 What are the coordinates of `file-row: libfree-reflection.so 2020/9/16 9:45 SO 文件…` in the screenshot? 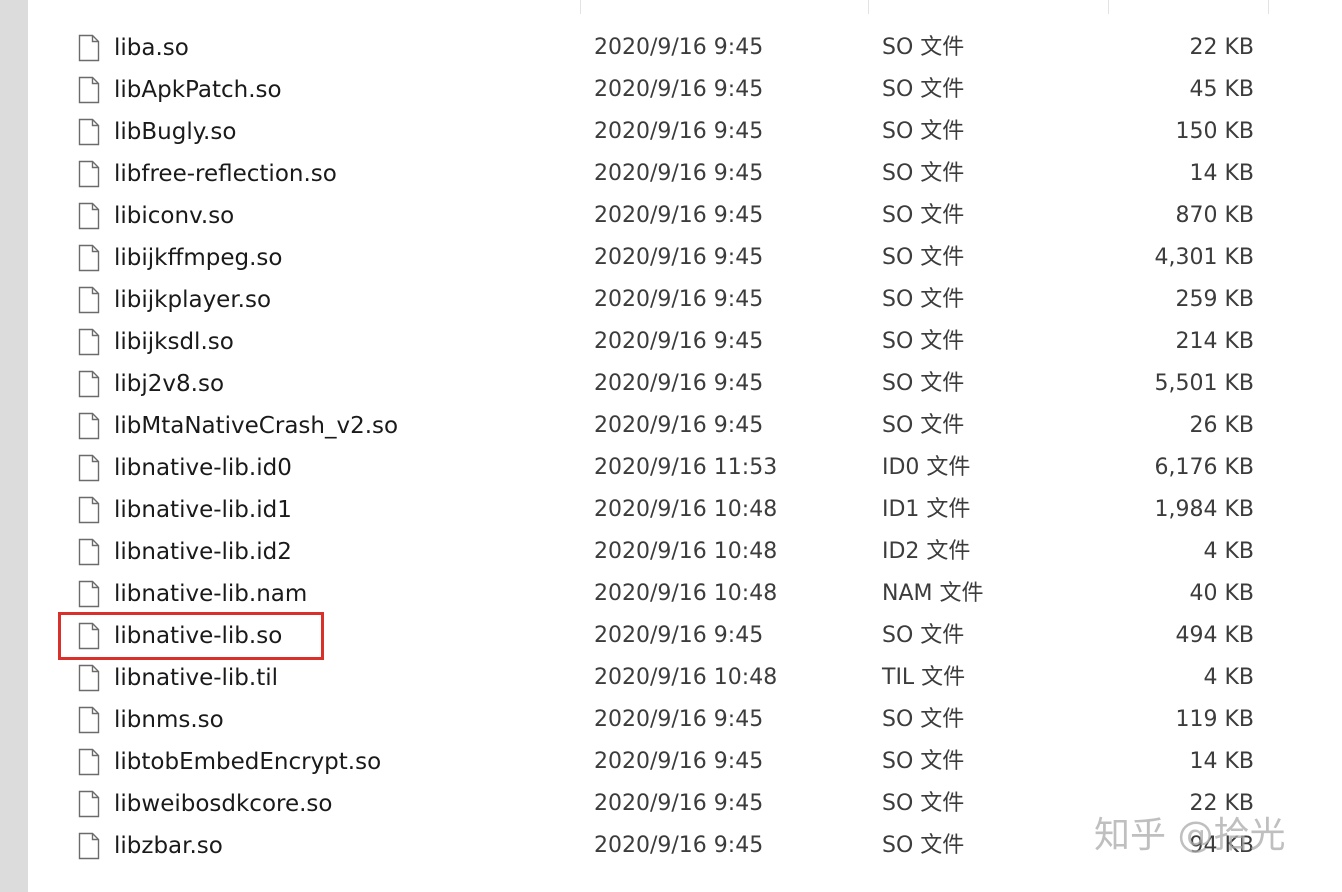 It's located at (678, 175).